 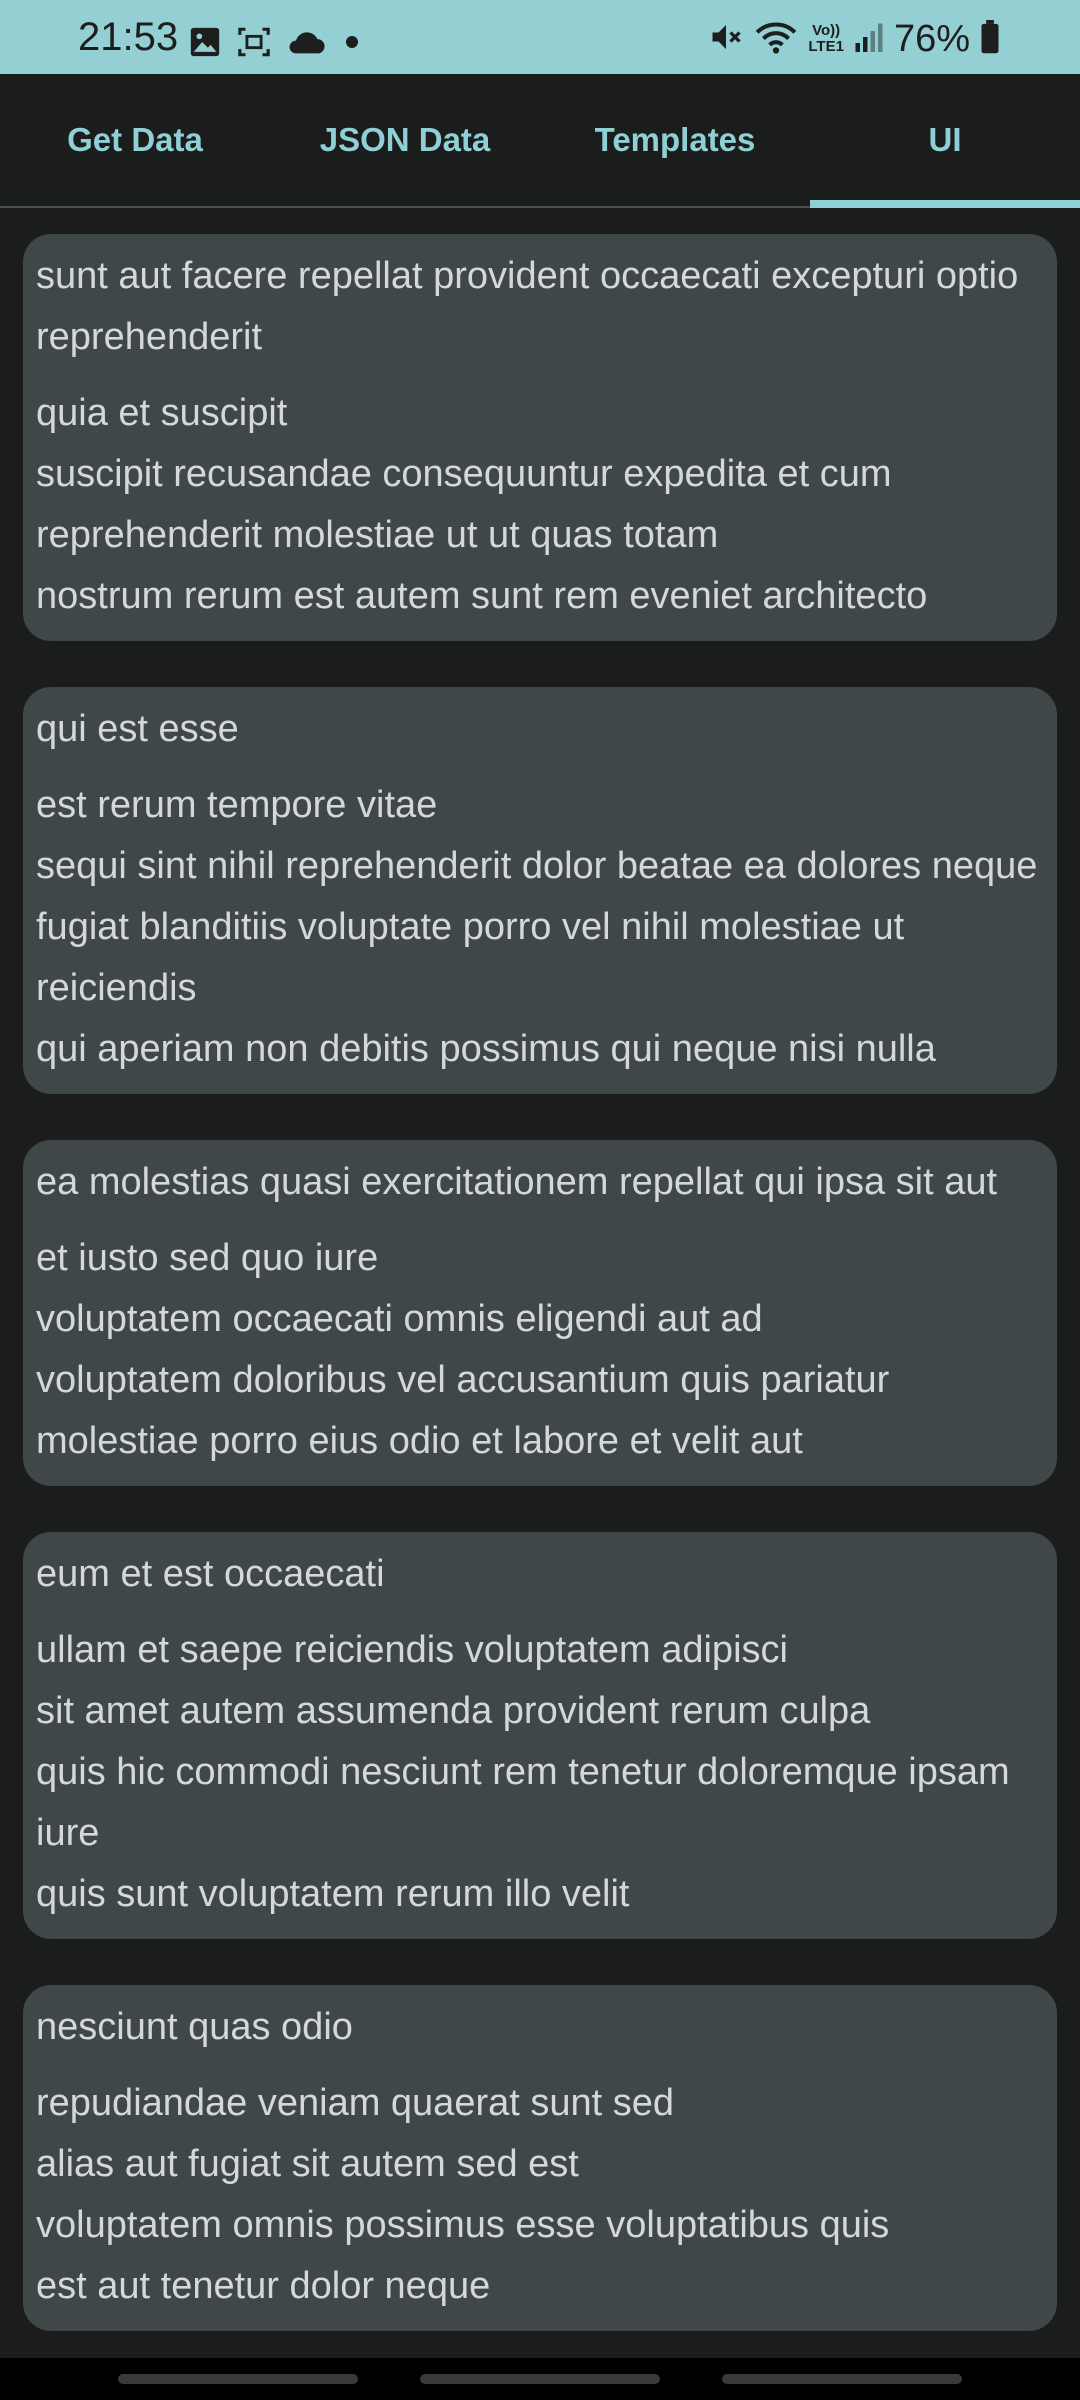 What do you see at coordinates (254, 44) in the screenshot?
I see `screenshot-icon` at bounding box center [254, 44].